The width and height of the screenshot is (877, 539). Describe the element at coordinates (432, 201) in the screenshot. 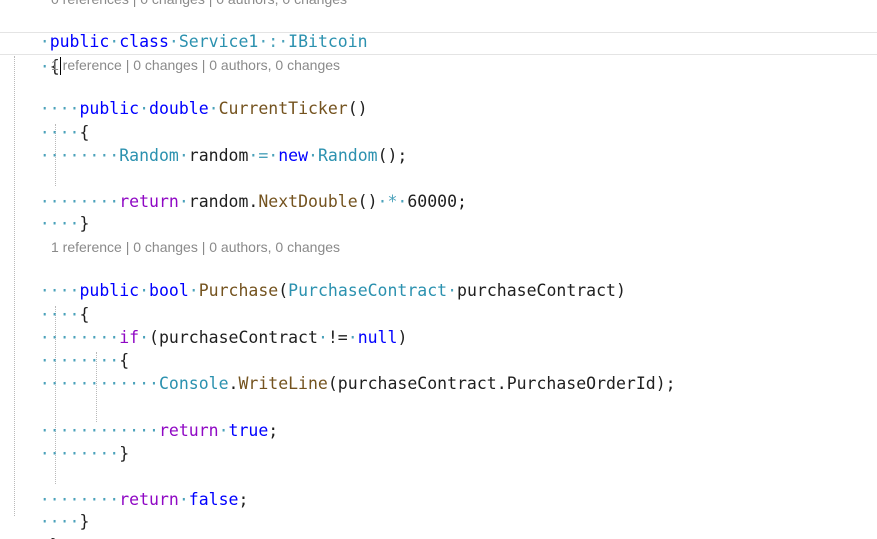

I see `number-literal: 60000` at that location.